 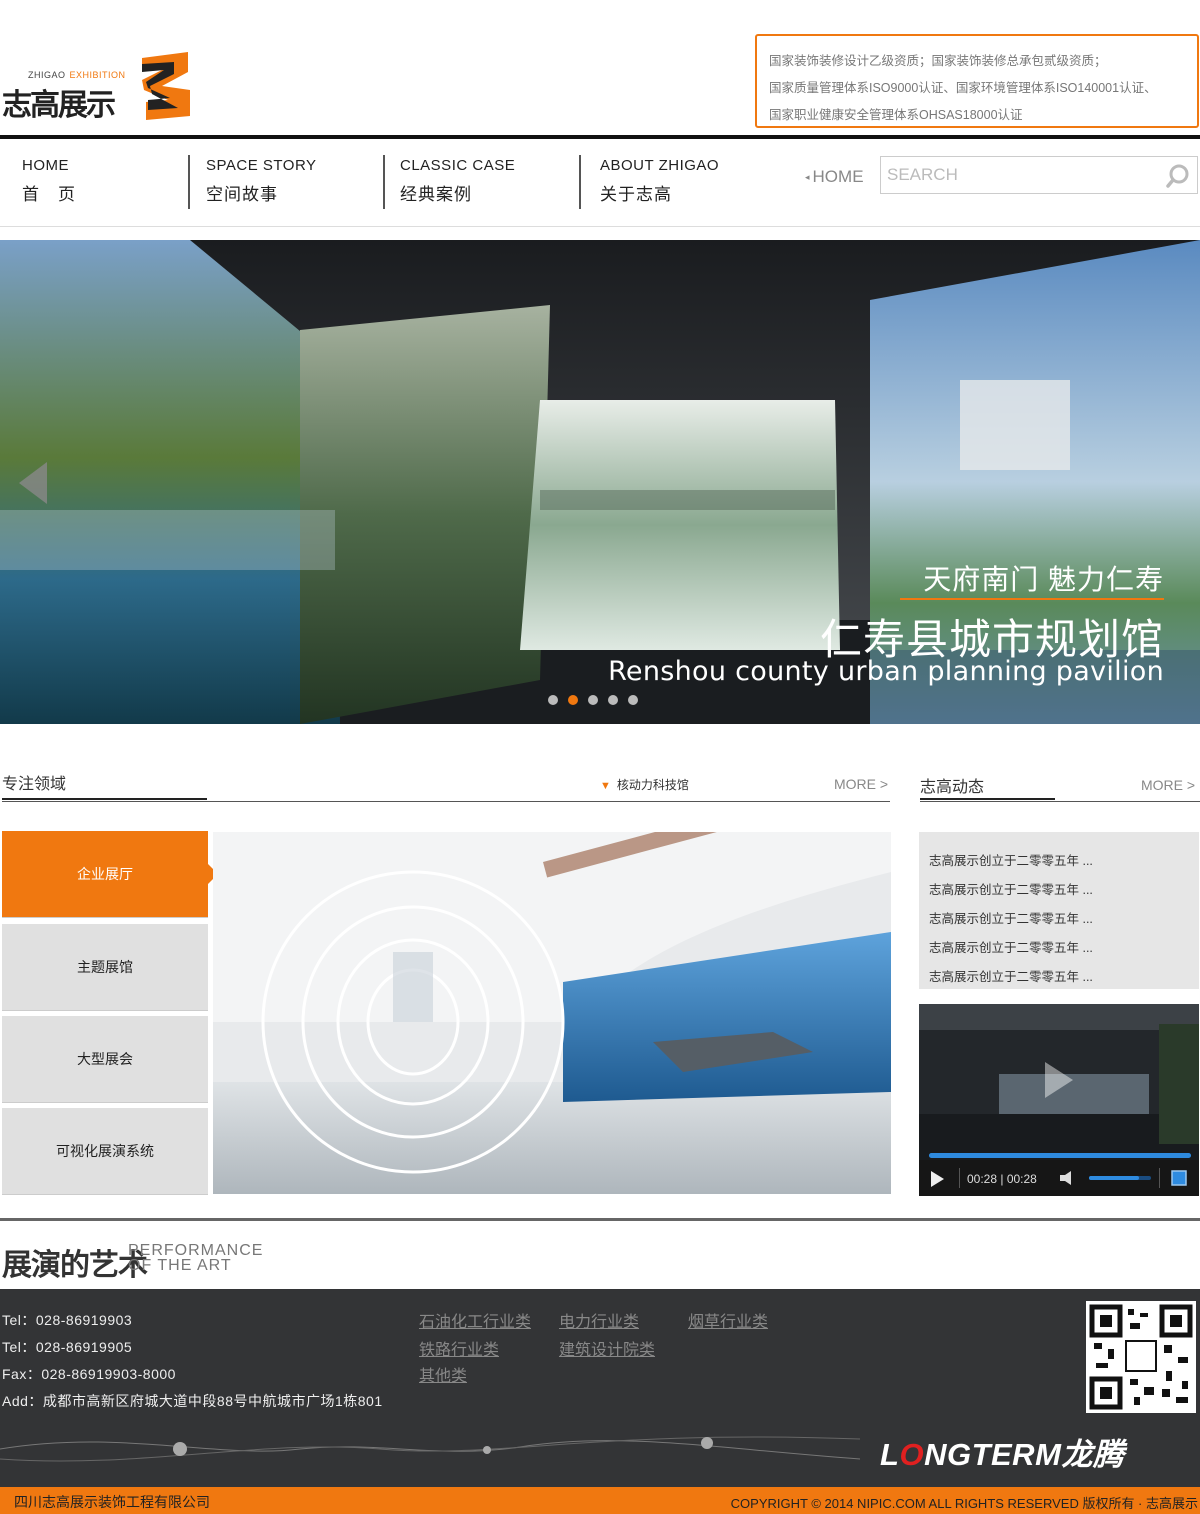 I want to click on hero-caption-english: Renshou county urban planning pavilion, so click(x=886, y=671).